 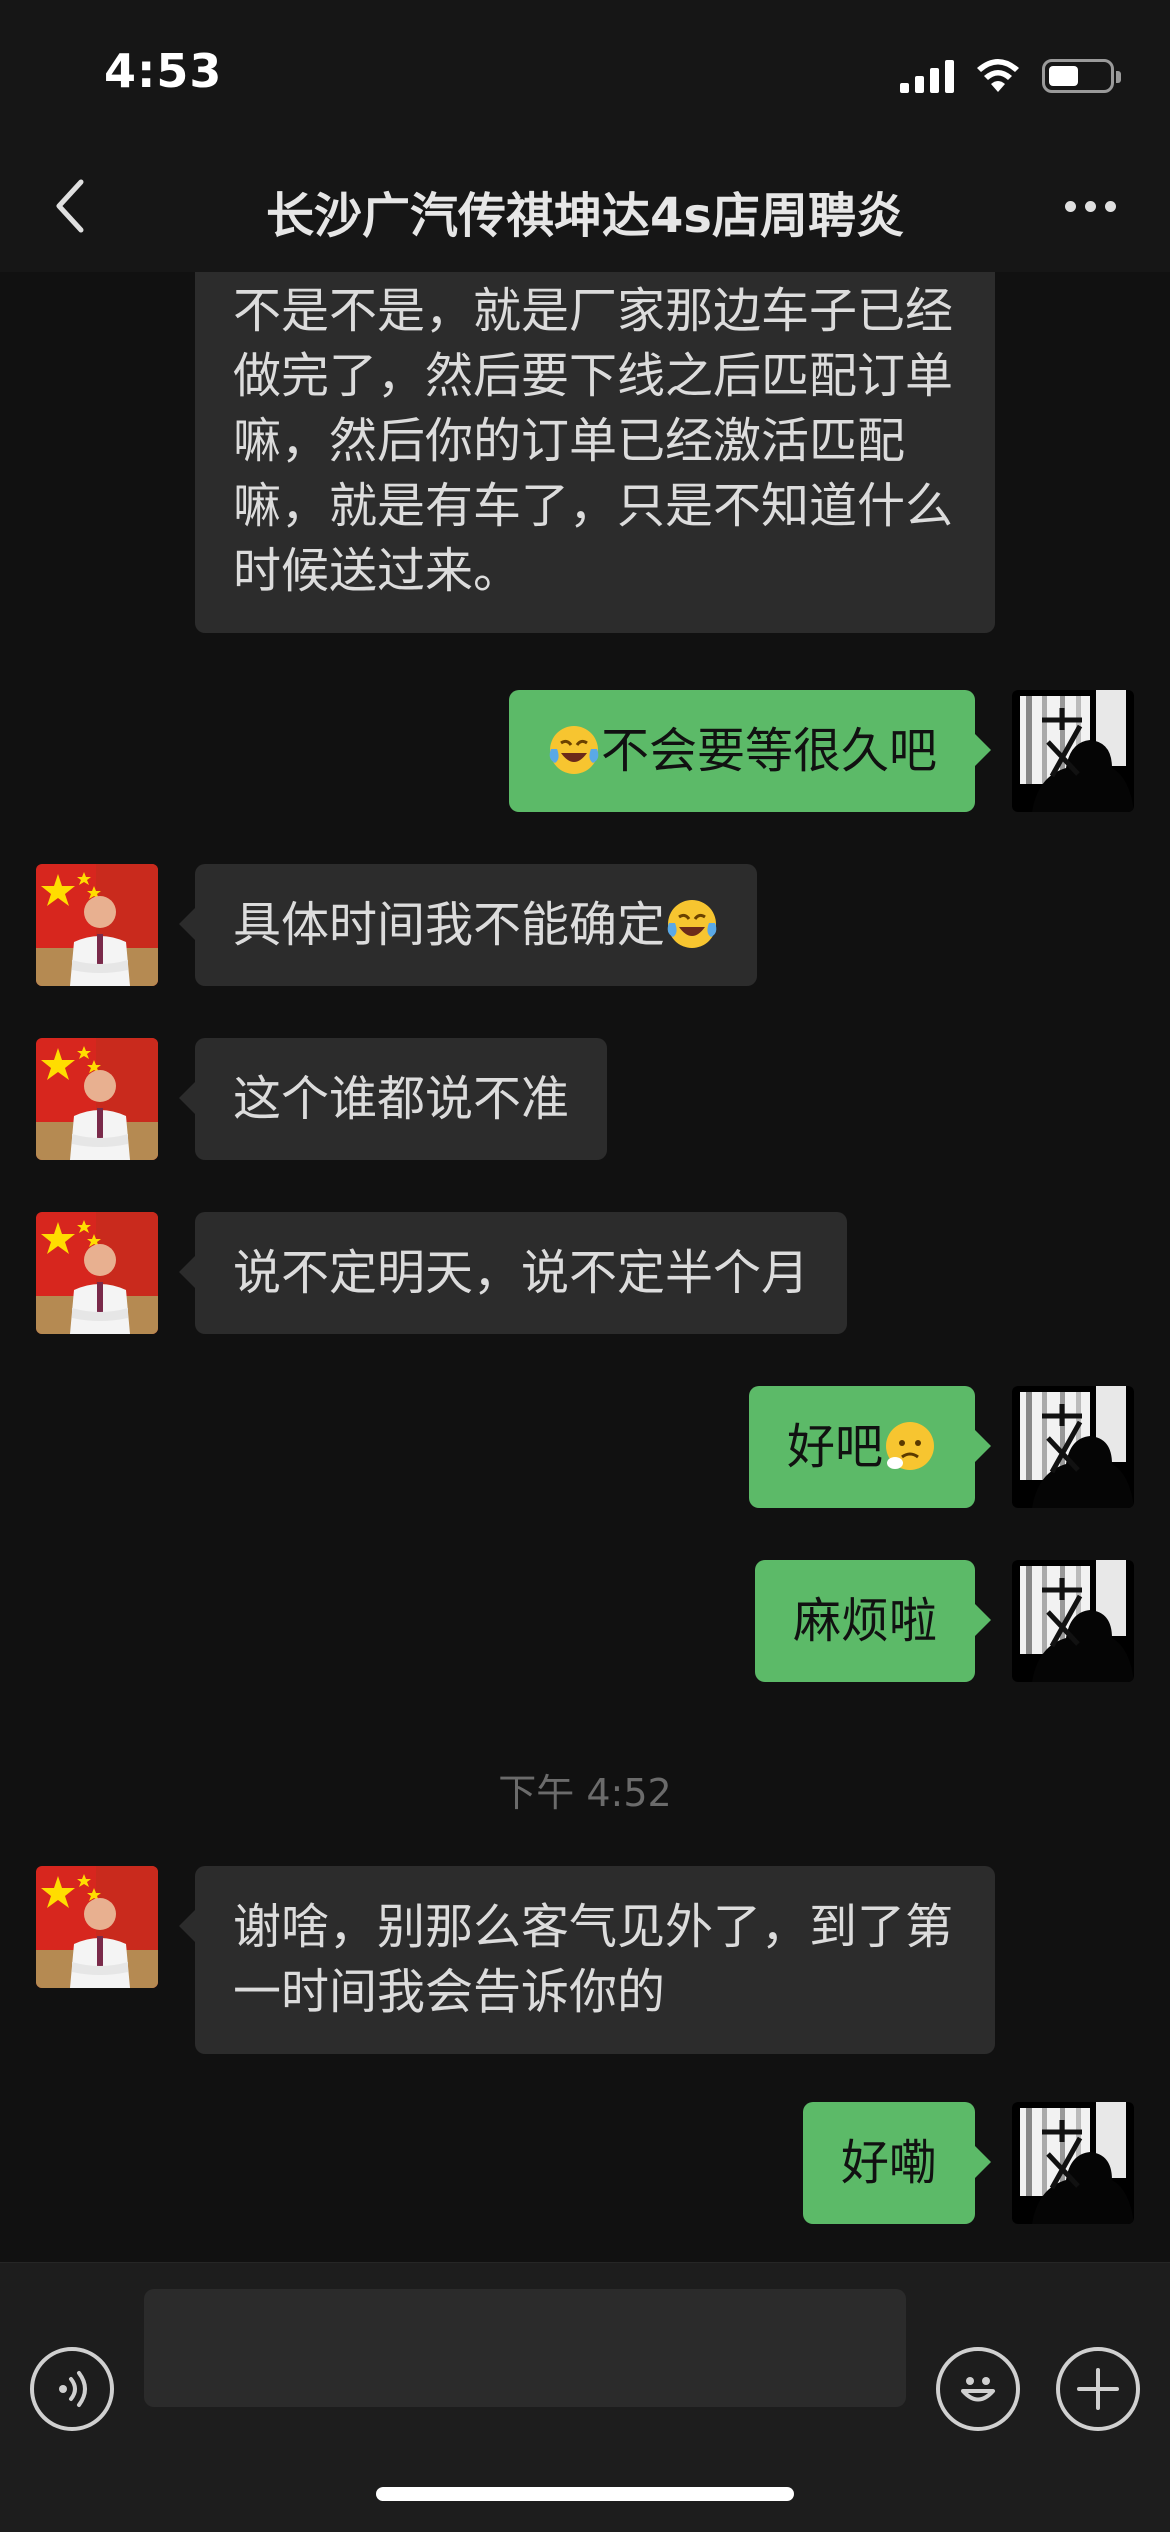 I want to click on chevron-left-icon, so click(x=70, y=206).